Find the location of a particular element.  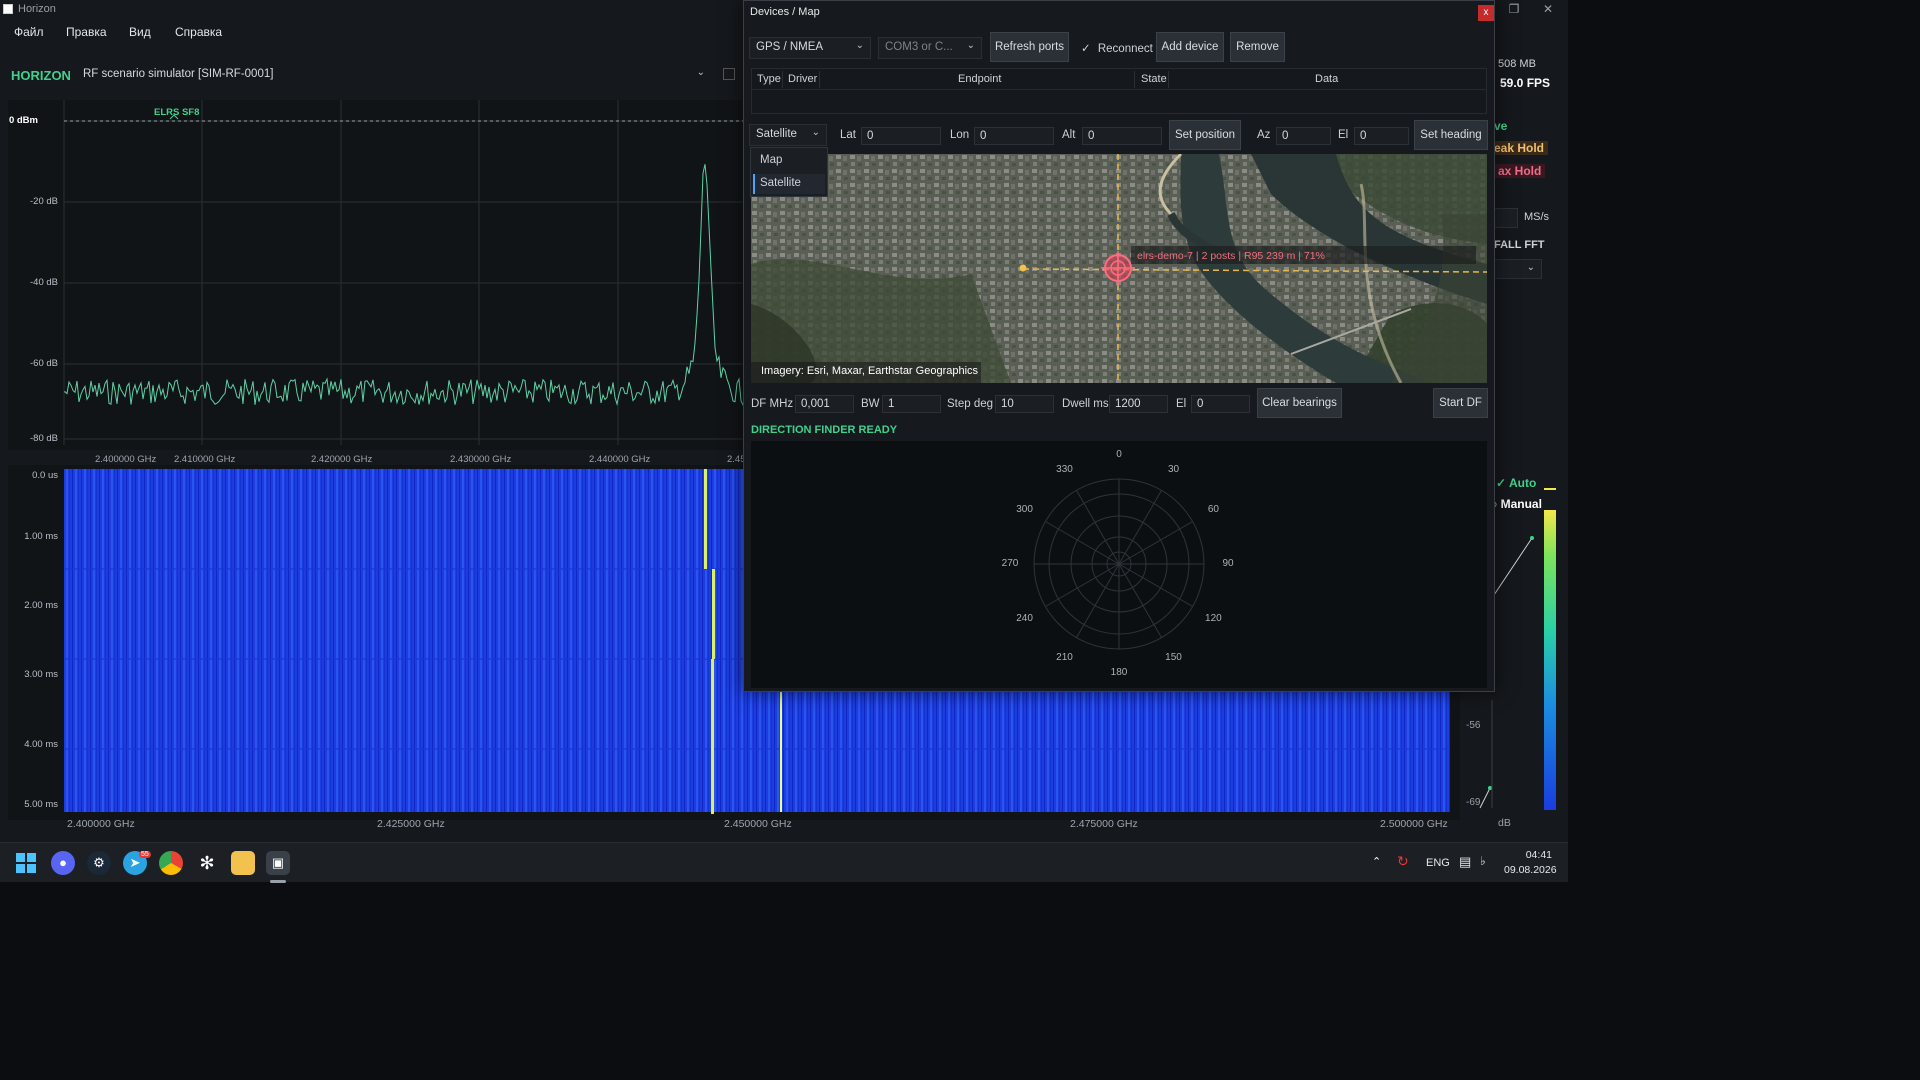

polar-angle-label: 330 is located at coordinates (1064, 469).